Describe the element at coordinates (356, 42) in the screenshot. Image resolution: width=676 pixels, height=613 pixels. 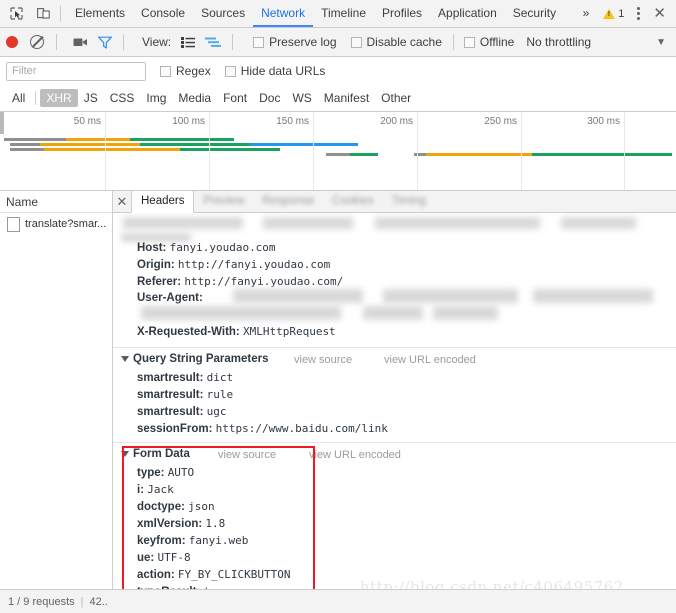
I see `disable-cache-checkbox` at that location.